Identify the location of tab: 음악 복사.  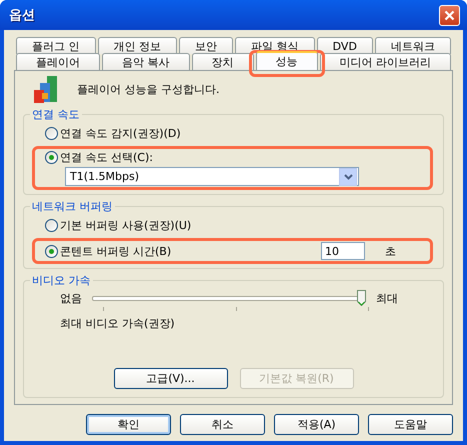
(146, 61).